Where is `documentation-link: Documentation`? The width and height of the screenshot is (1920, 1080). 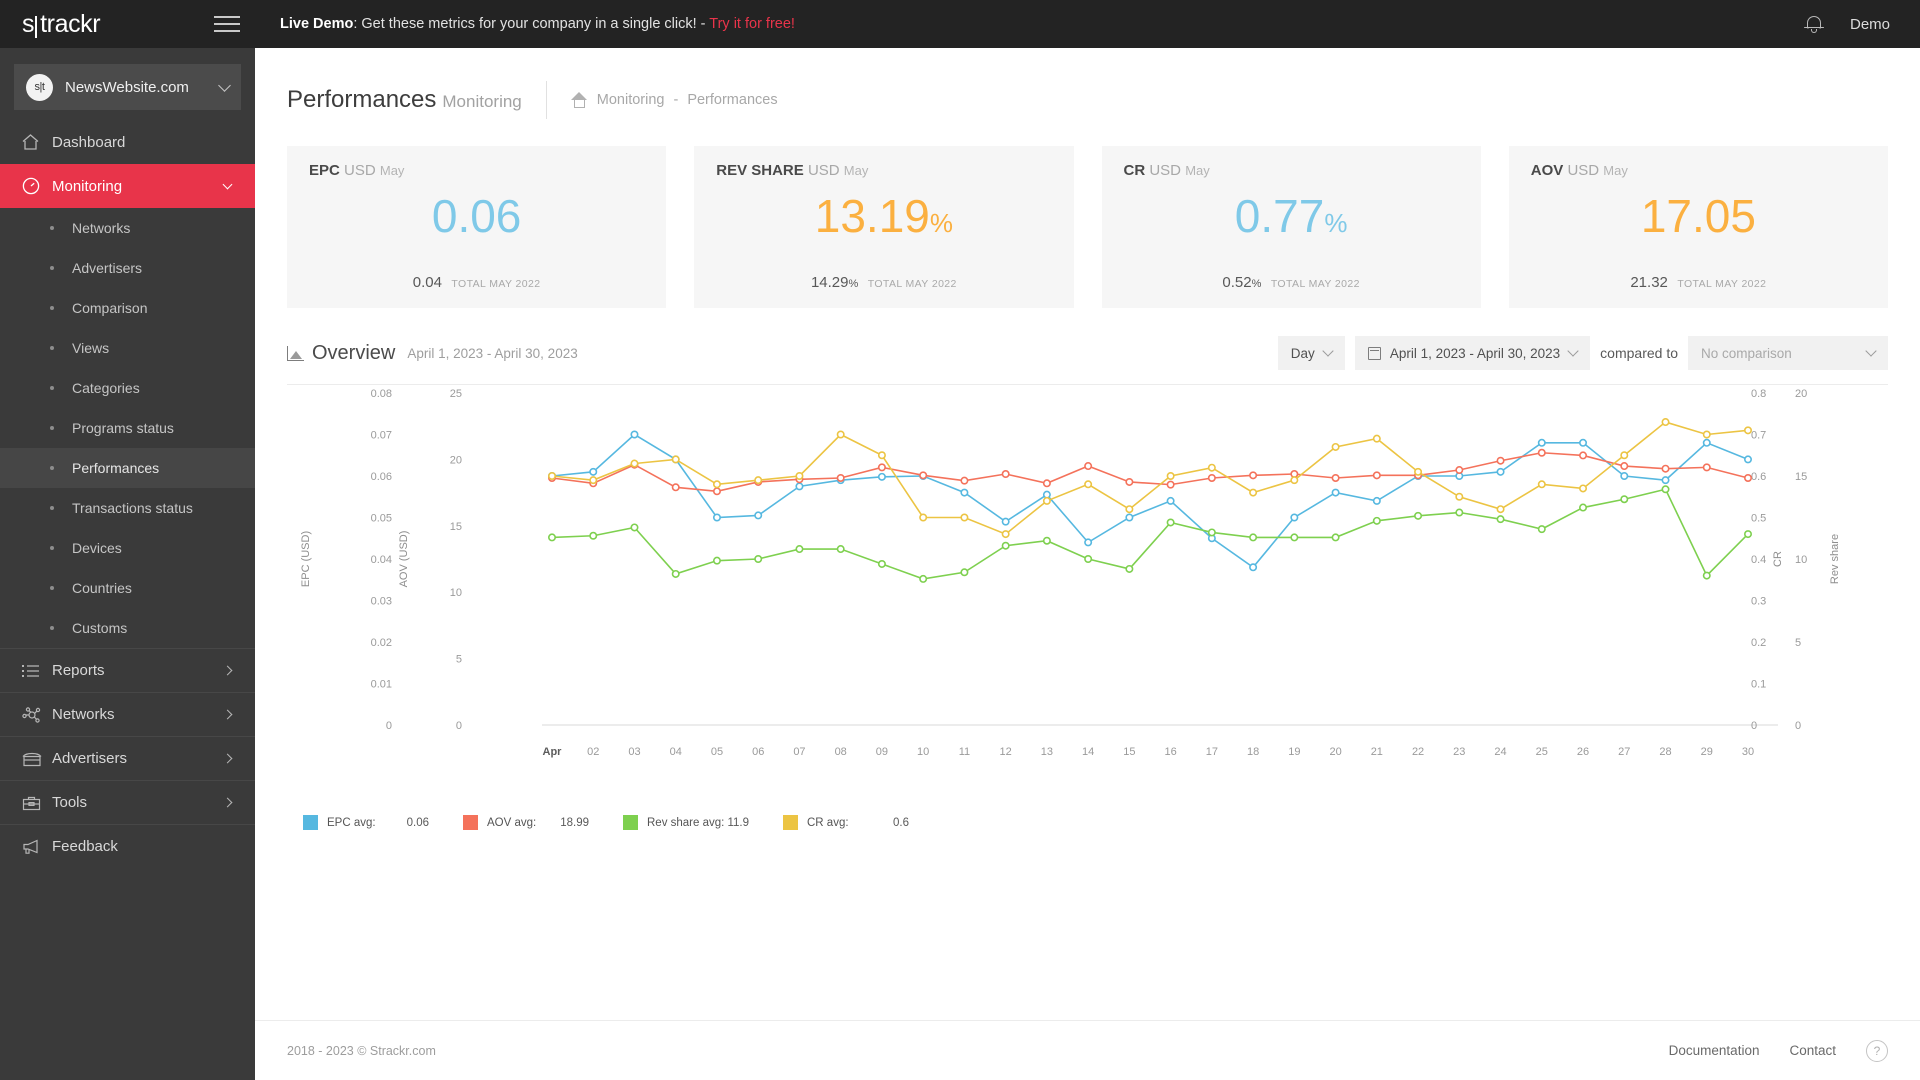
documentation-link: Documentation is located at coordinates (1714, 1050).